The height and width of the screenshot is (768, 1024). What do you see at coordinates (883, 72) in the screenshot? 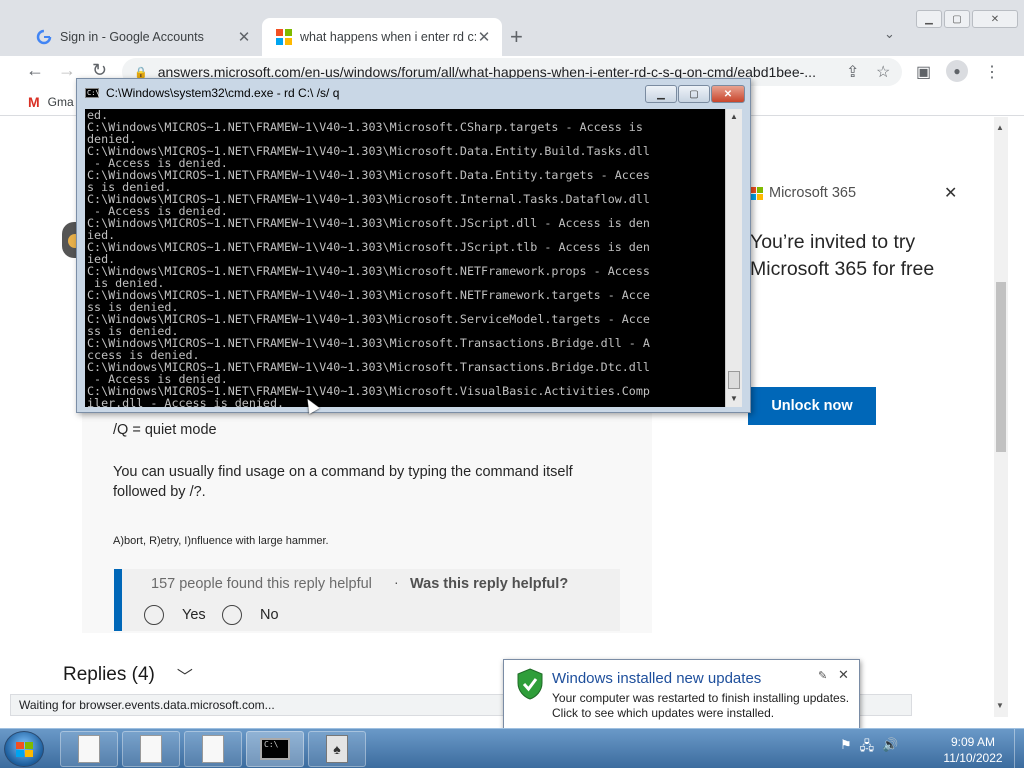
I see `bookmark-star-icon: ☆` at bounding box center [883, 72].